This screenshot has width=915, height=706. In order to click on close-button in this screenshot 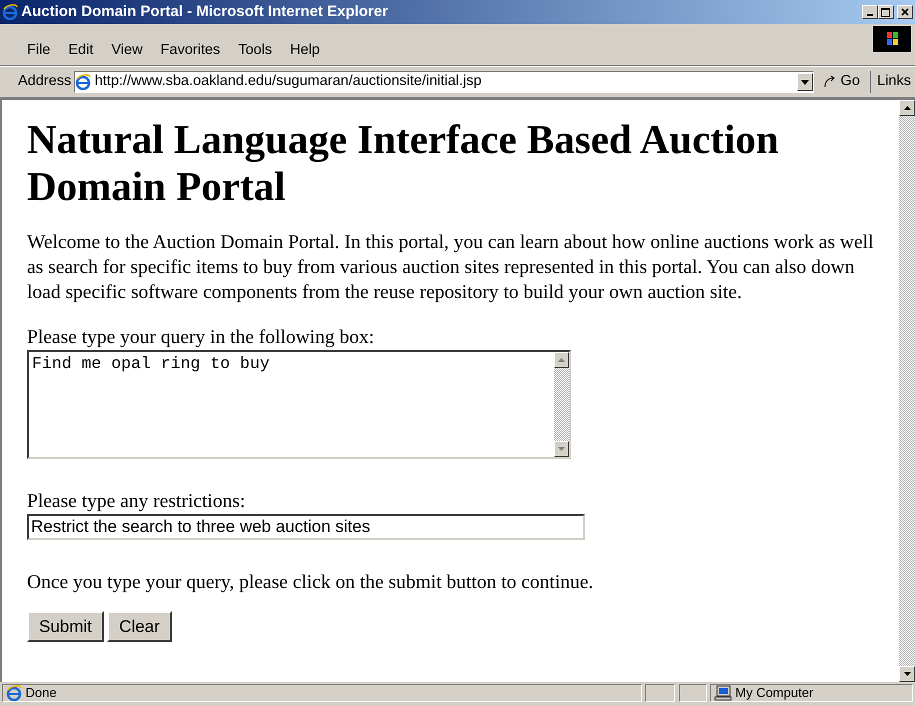, I will do `click(905, 12)`.